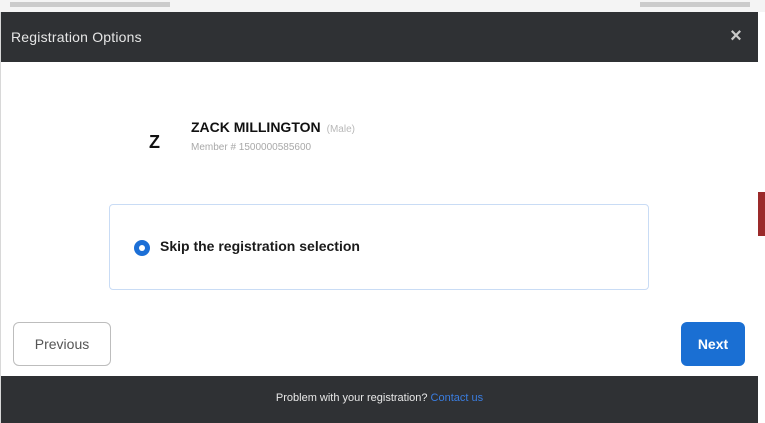  What do you see at coordinates (256, 127) in the screenshot?
I see `member-name: ZACK MILLINGTON` at bounding box center [256, 127].